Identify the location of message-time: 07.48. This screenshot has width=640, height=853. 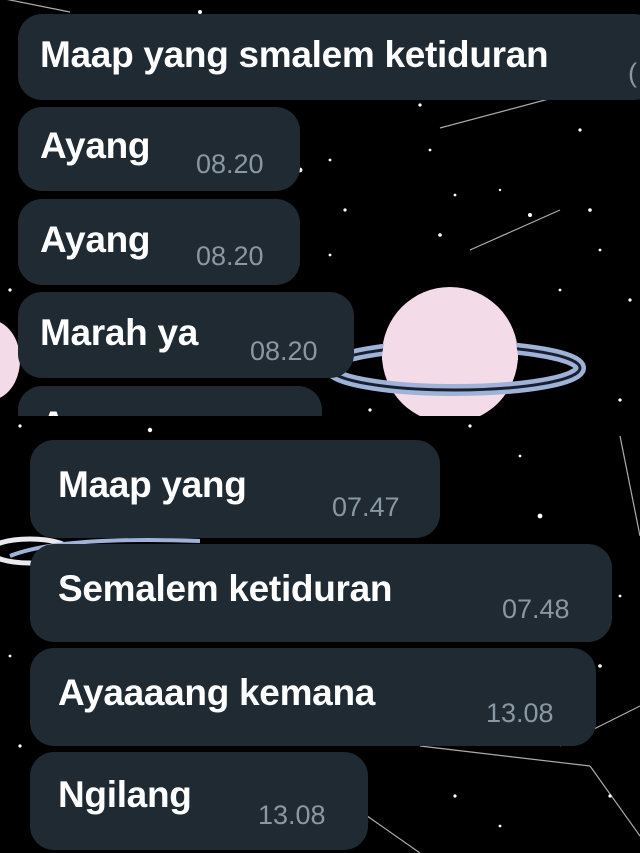
(536, 609).